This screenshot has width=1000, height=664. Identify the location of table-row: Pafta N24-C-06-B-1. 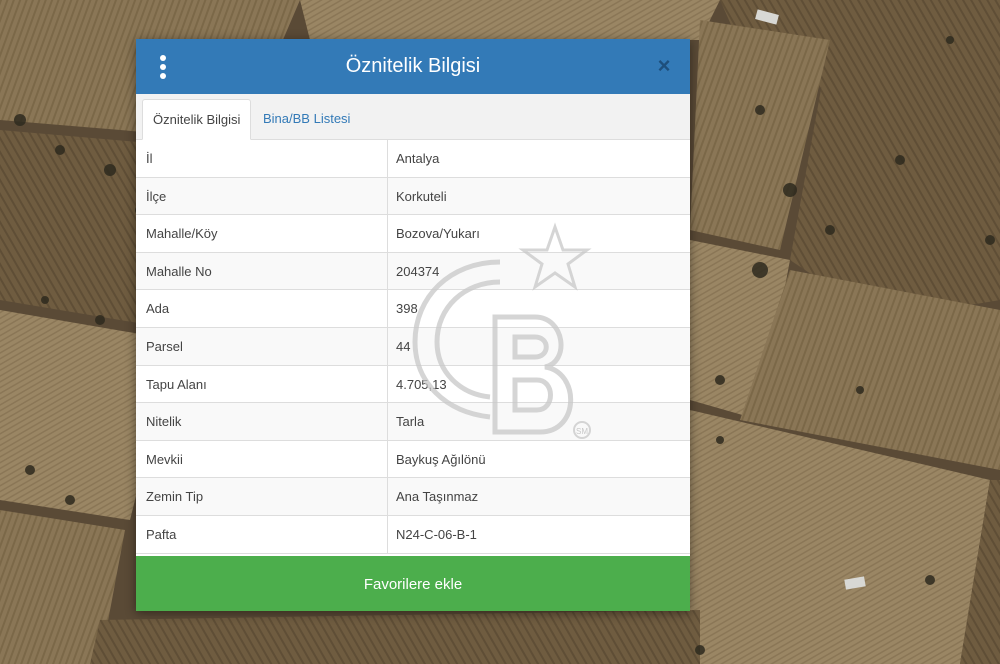
(413, 534).